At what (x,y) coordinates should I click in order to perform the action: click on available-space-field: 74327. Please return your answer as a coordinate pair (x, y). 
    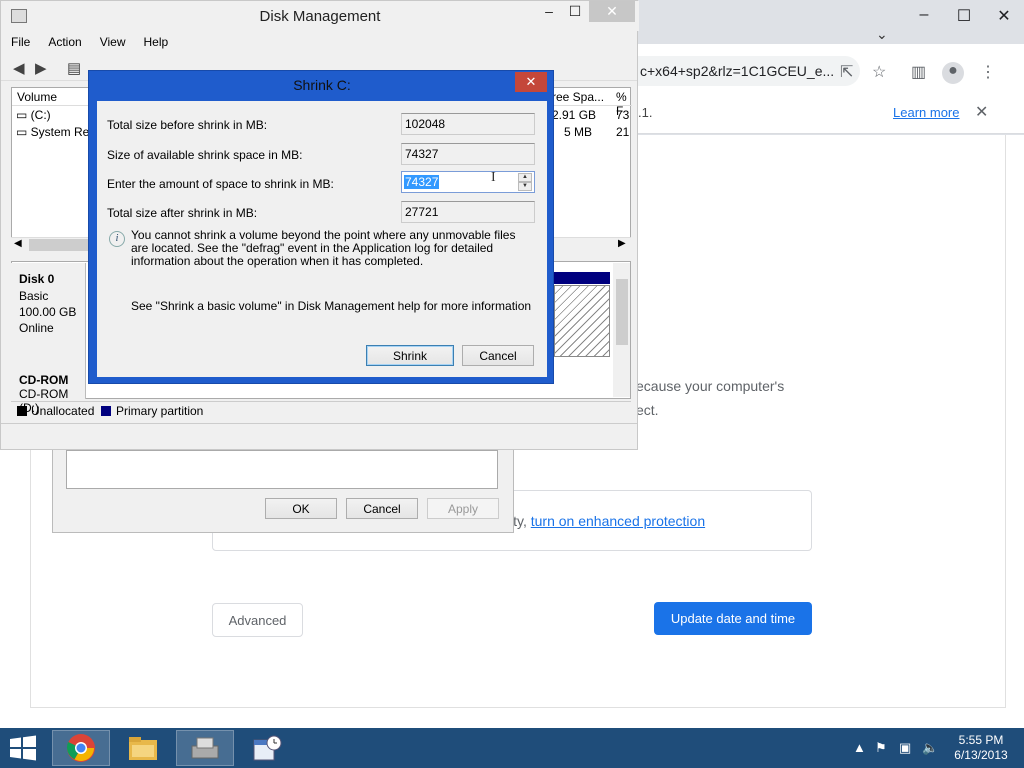
    Looking at the image, I should click on (468, 154).